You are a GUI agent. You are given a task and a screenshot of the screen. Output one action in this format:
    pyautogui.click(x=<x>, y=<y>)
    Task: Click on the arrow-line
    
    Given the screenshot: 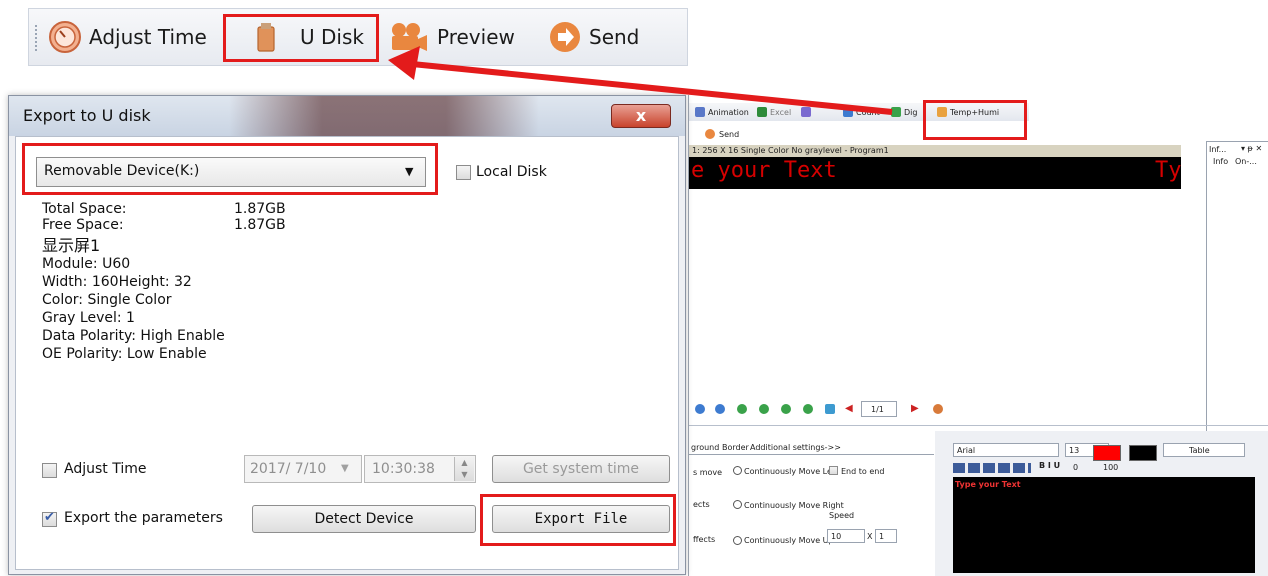 What is the action you would take?
    pyautogui.click(x=652, y=88)
    